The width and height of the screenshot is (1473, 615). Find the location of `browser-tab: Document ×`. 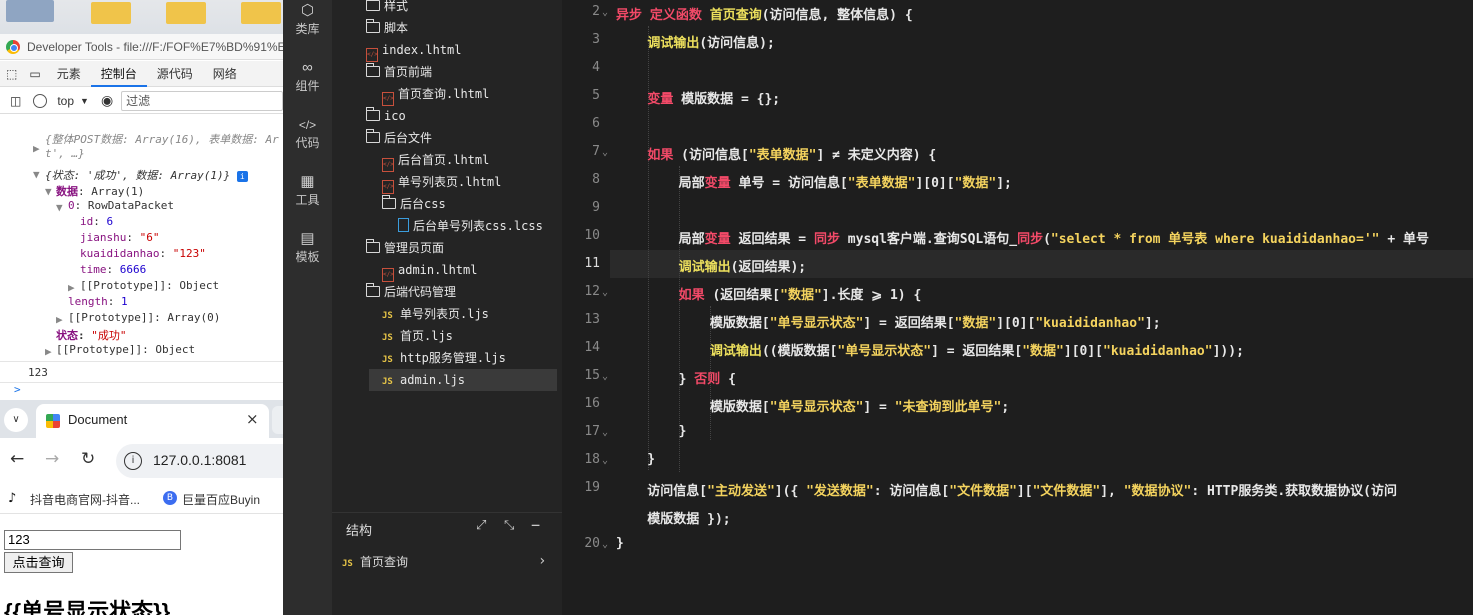

browser-tab: Document × is located at coordinates (152, 421).